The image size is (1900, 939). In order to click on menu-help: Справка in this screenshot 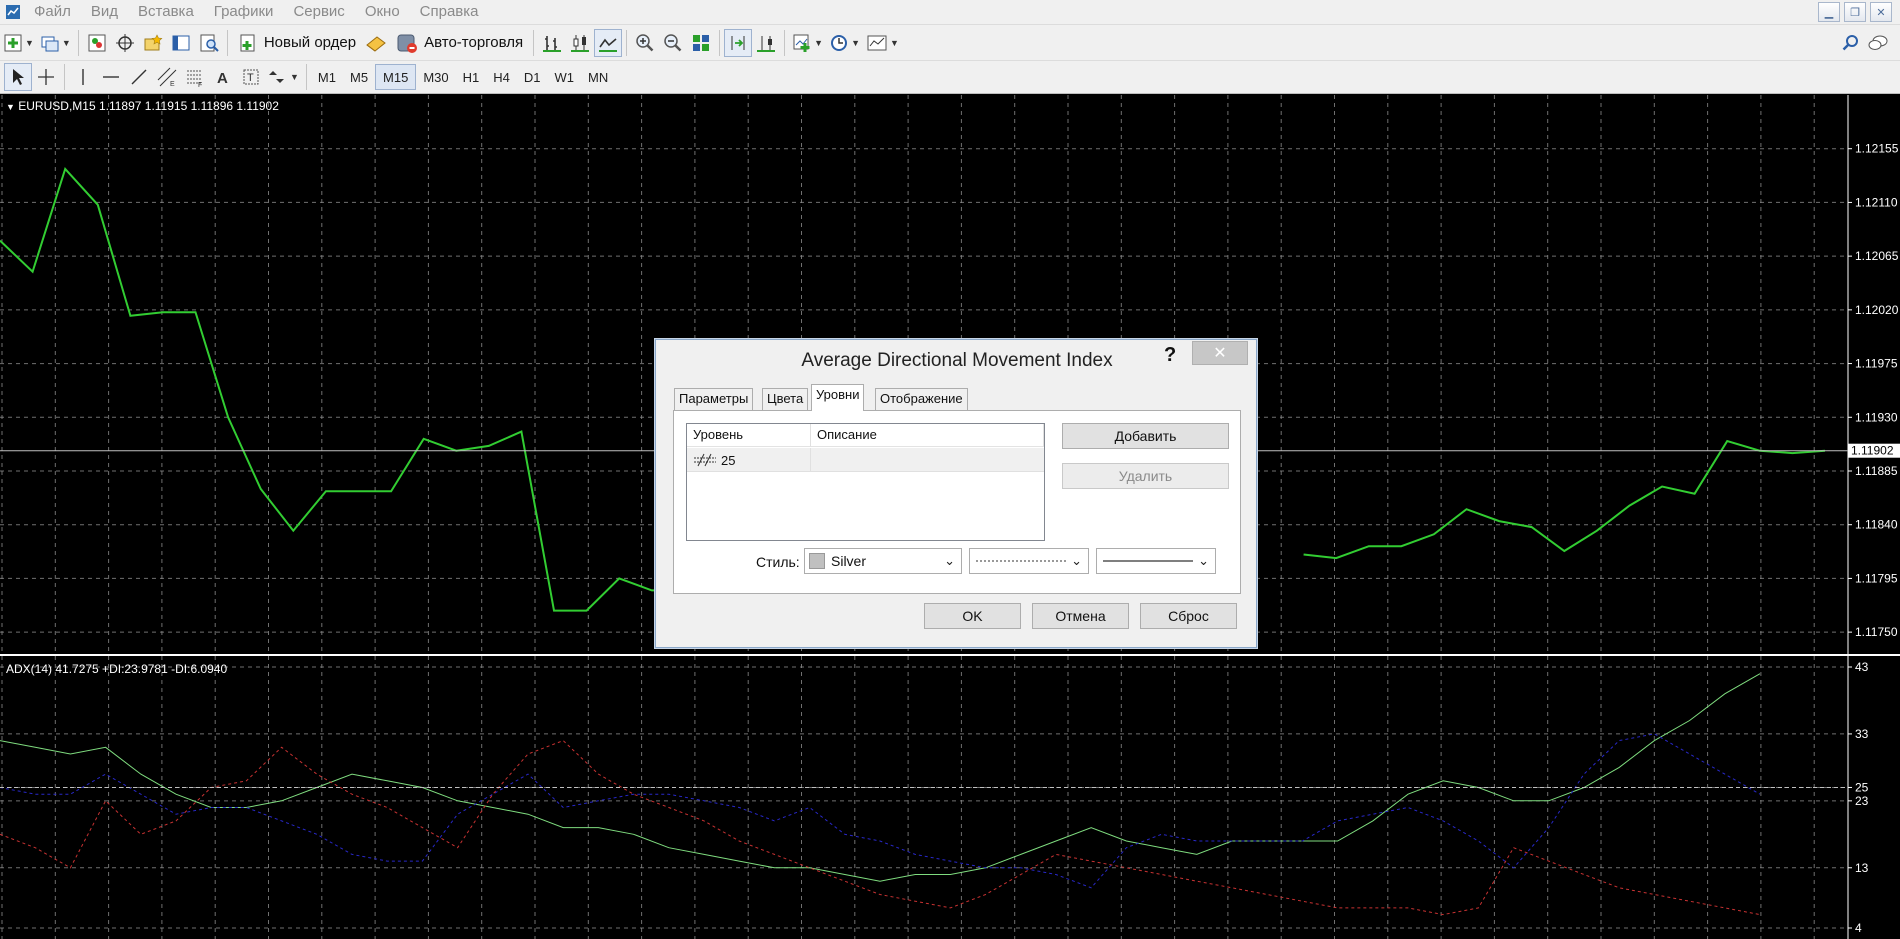, I will do `click(449, 12)`.